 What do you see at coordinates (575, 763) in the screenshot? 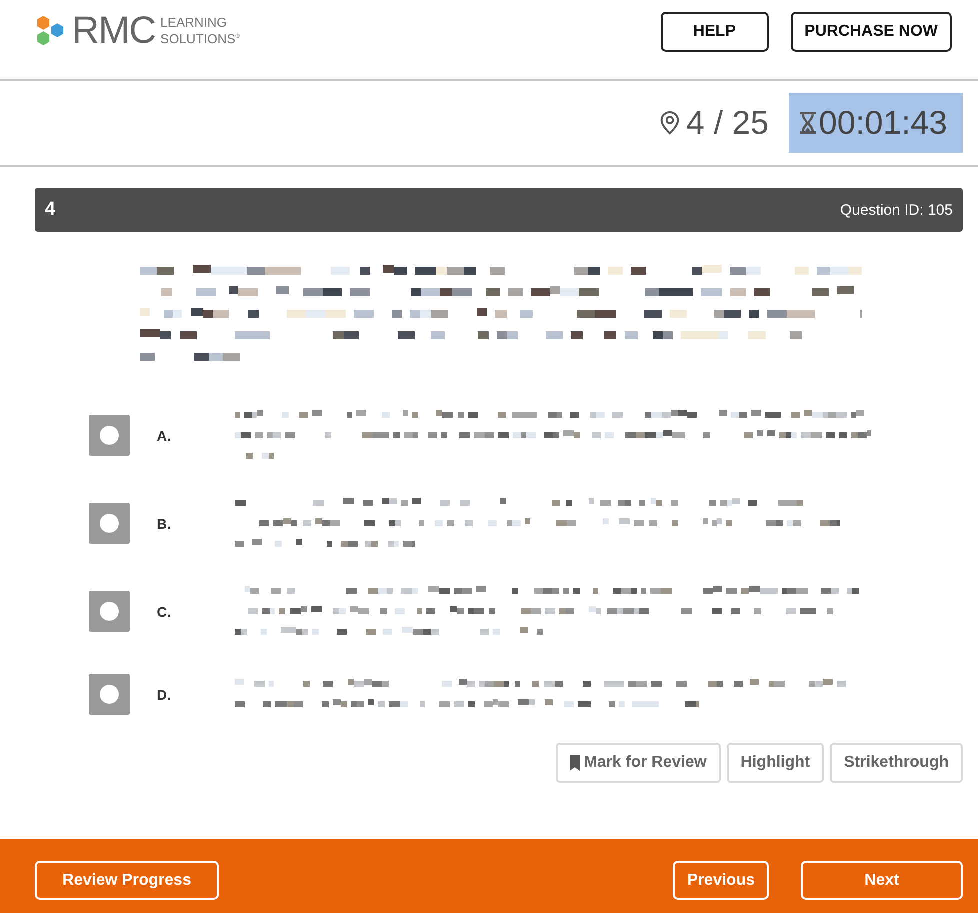
I see `bookmark-icon` at bounding box center [575, 763].